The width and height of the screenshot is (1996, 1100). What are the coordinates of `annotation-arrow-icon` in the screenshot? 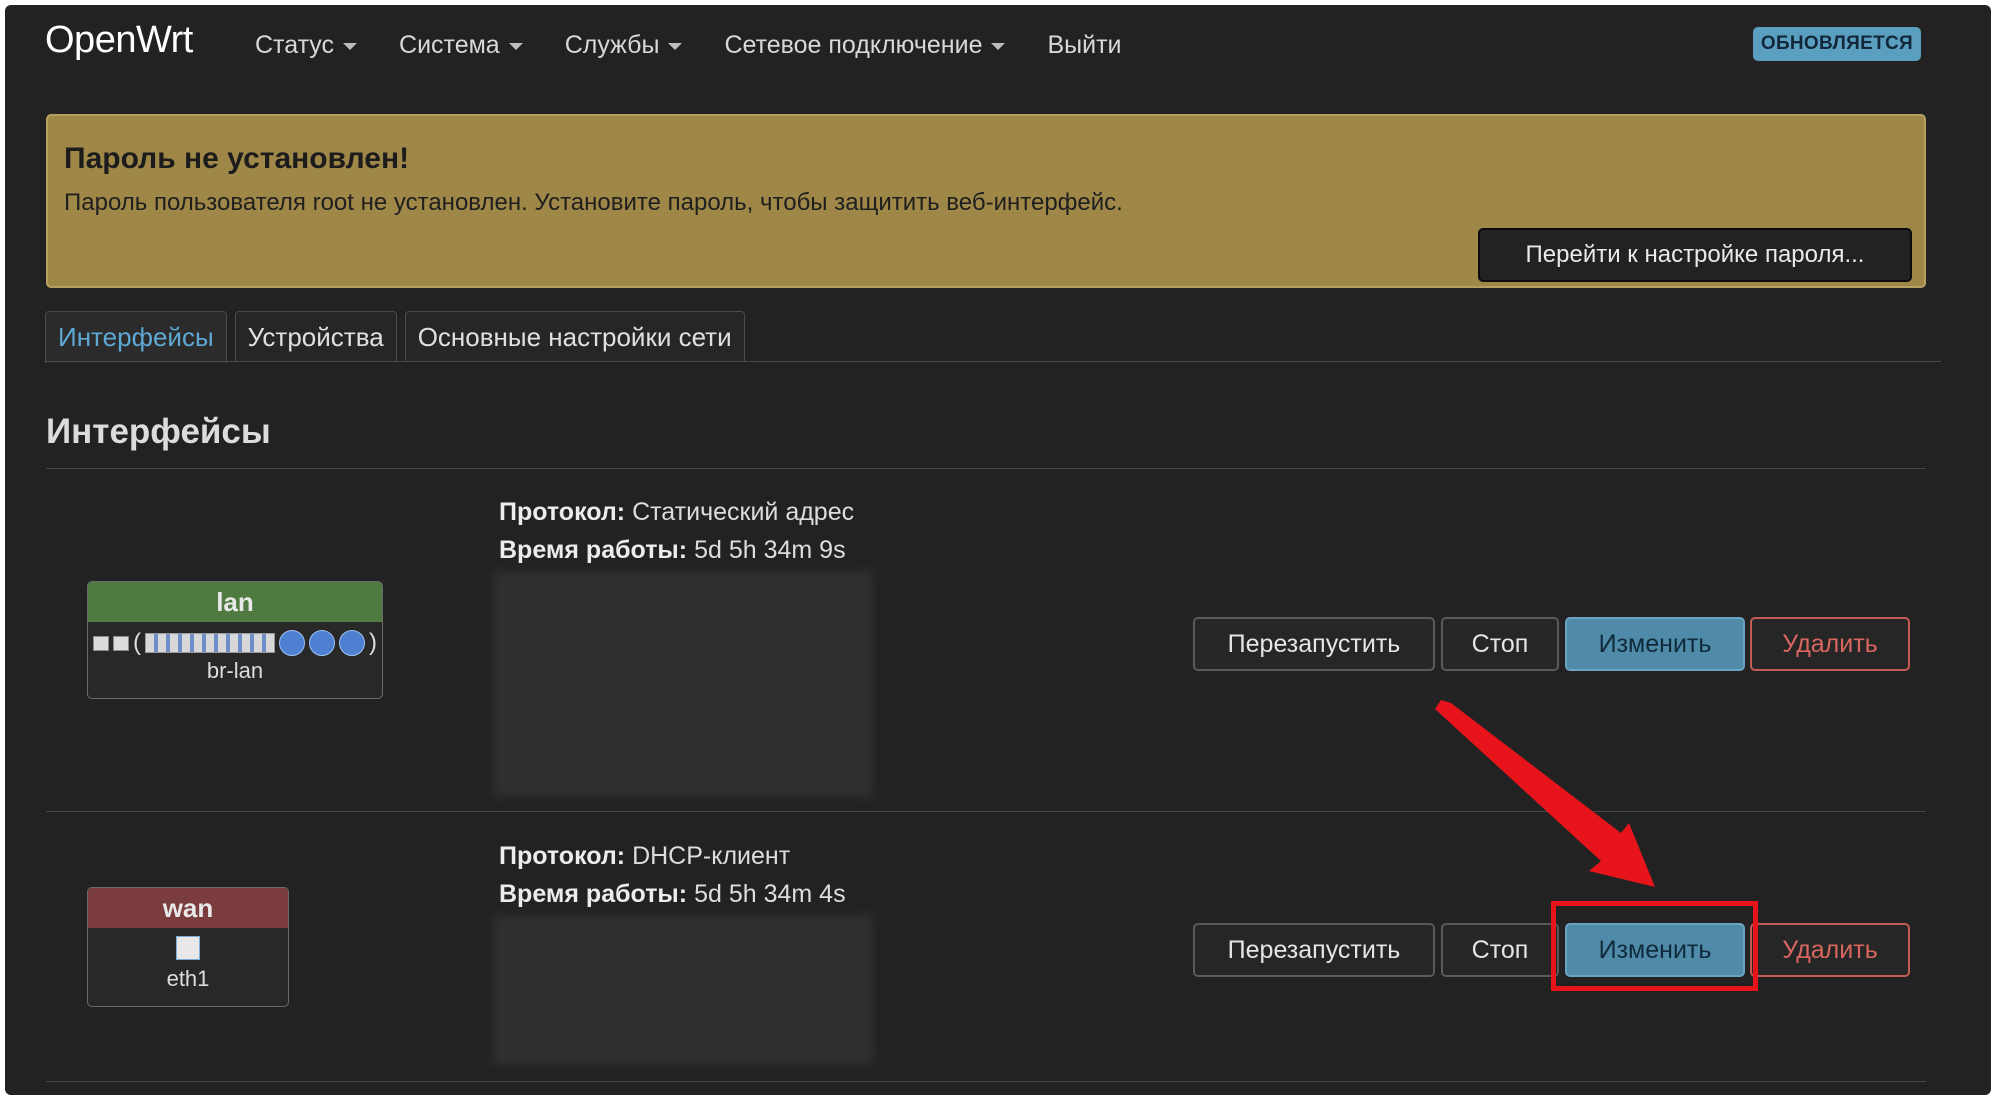 It's located at (1545, 793).